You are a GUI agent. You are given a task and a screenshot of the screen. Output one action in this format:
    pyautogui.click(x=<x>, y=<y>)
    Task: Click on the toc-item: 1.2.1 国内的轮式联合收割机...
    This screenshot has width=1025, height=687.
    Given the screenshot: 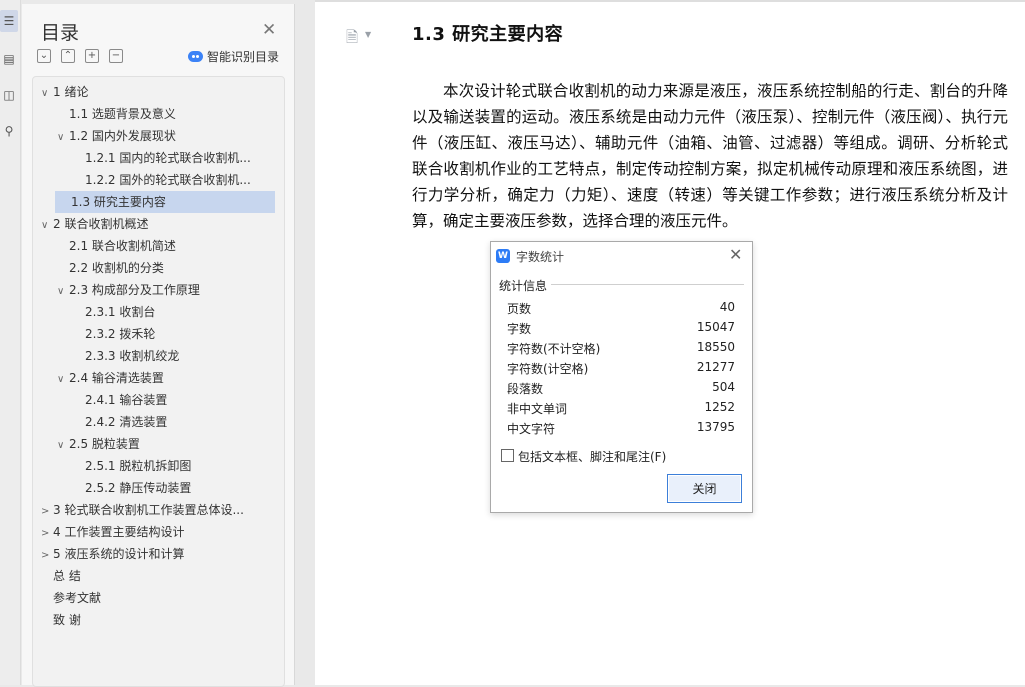 What is the action you would take?
    pyautogui.click(x=153, y=158)
    